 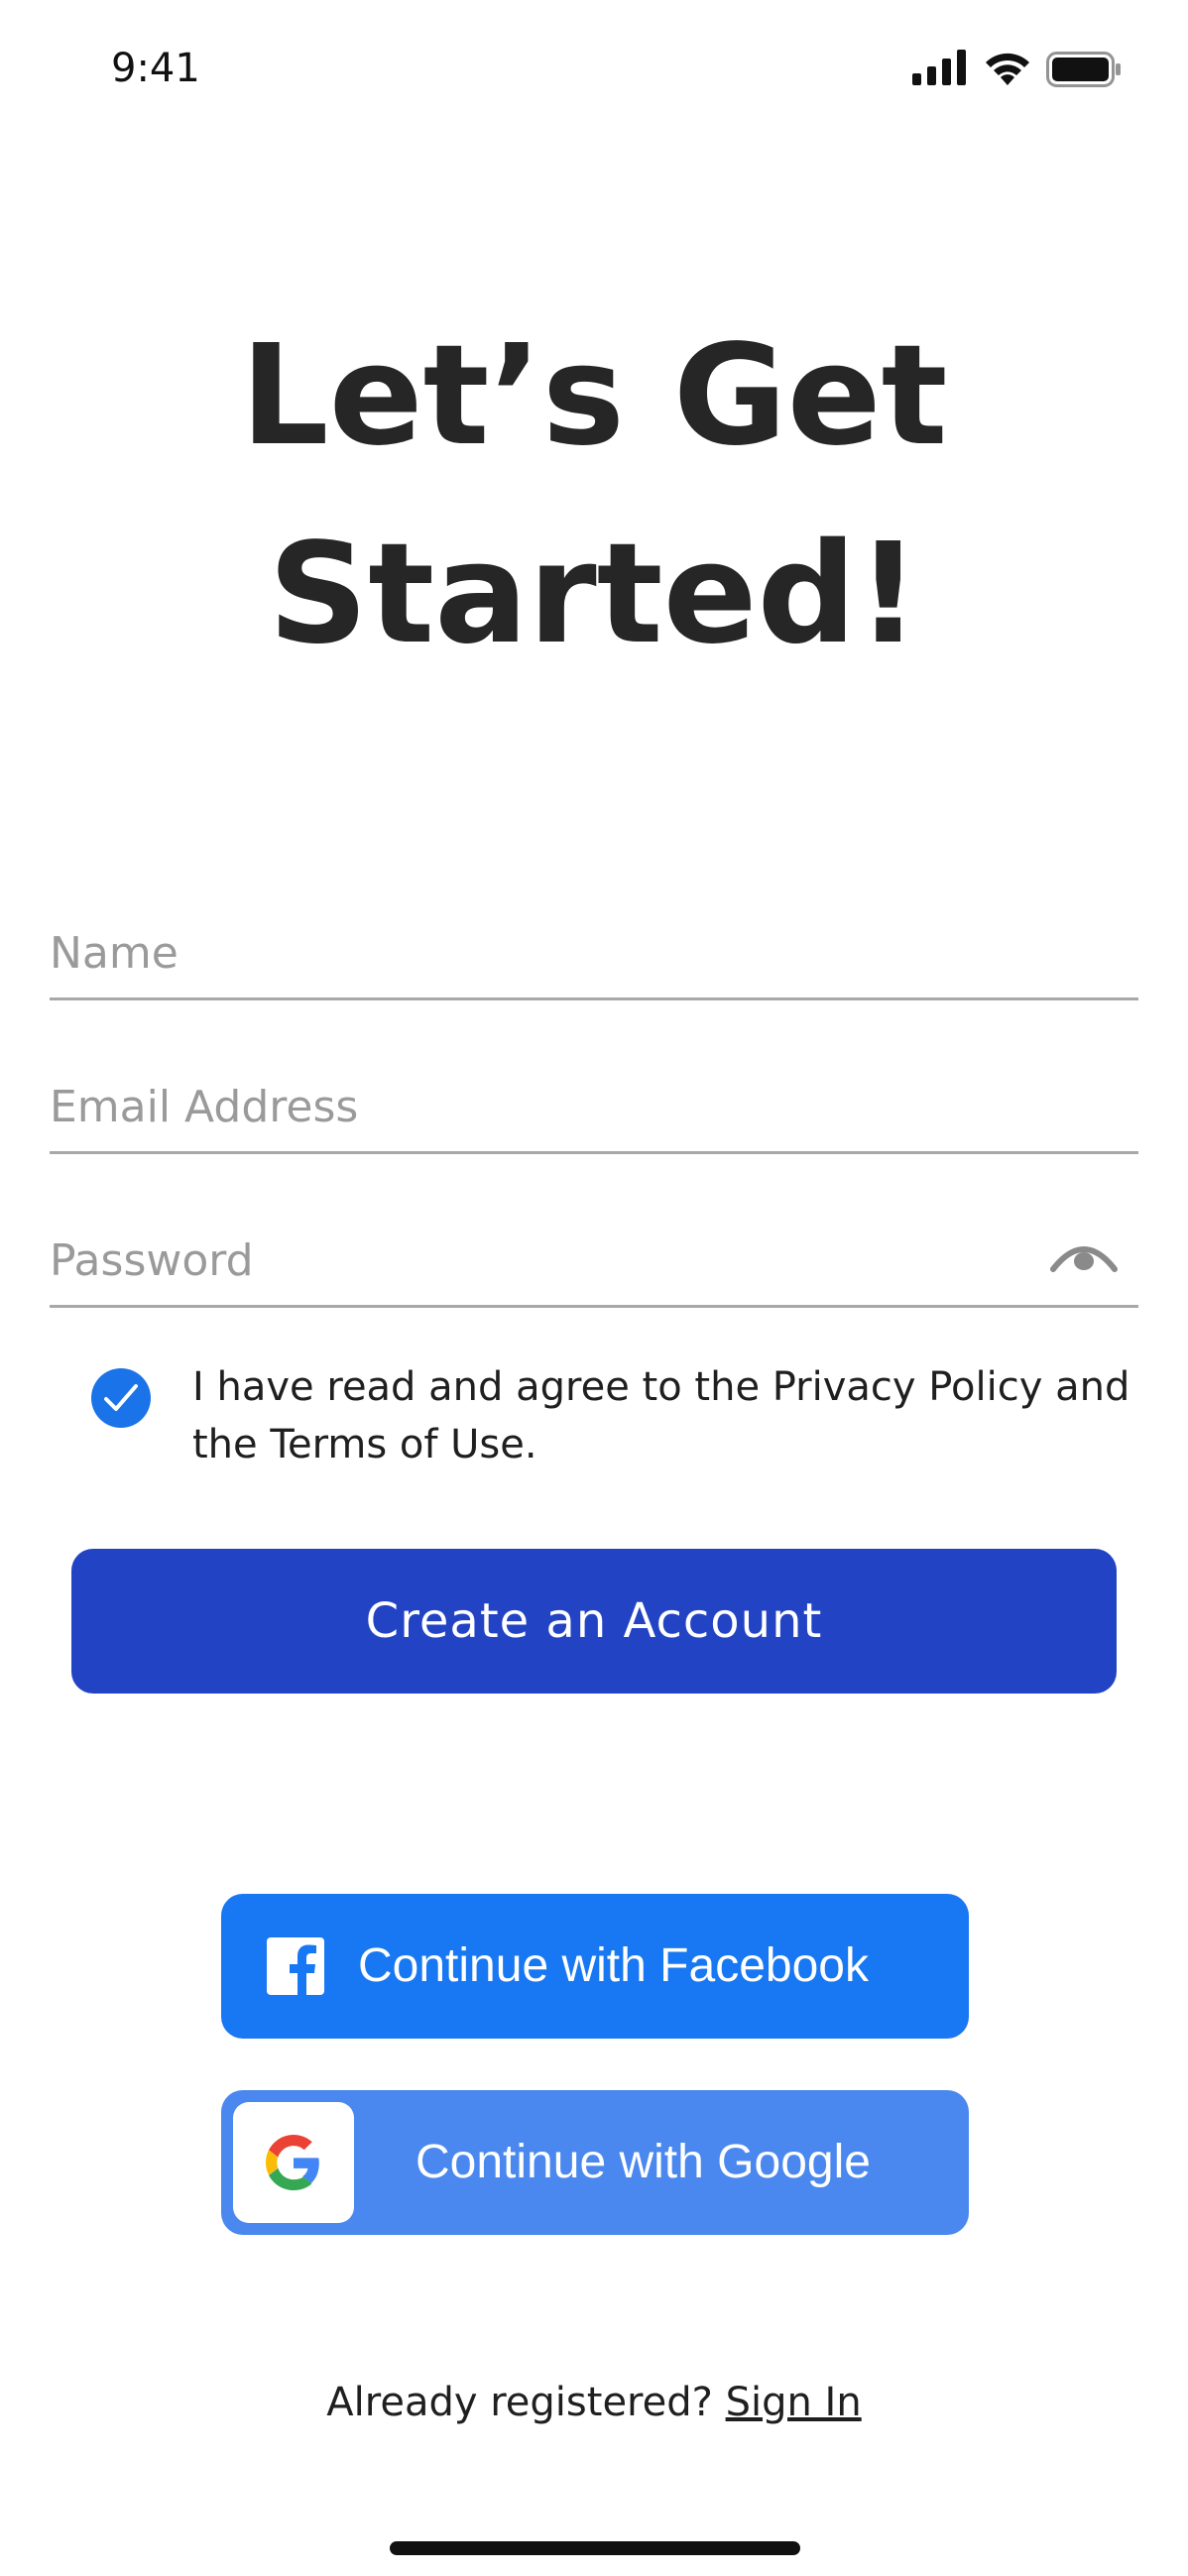 What do you see at coordinates (794, 2402) in the screenshot?
I see `signin-link: Sign In` at bounding box center [794, 2402].